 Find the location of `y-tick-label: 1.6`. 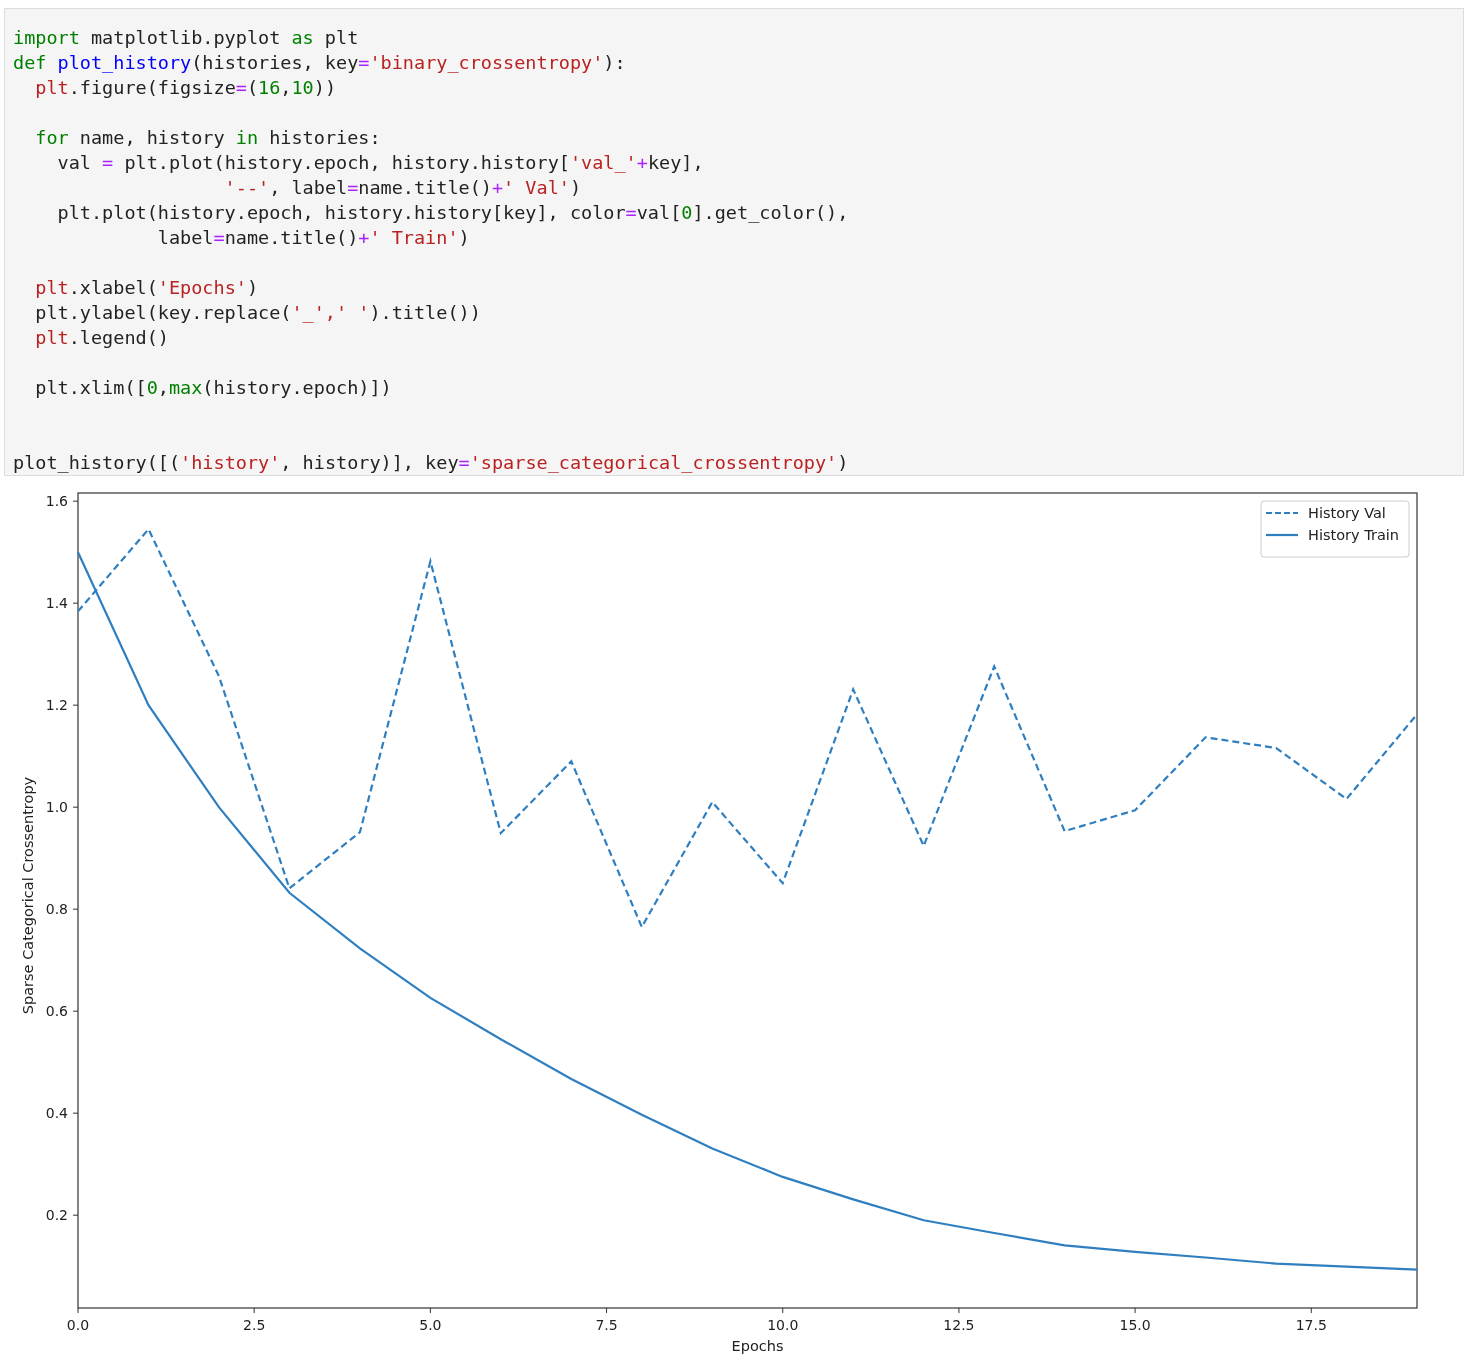

y-tick-label: 1.6 is located at coordinates (56, 501).